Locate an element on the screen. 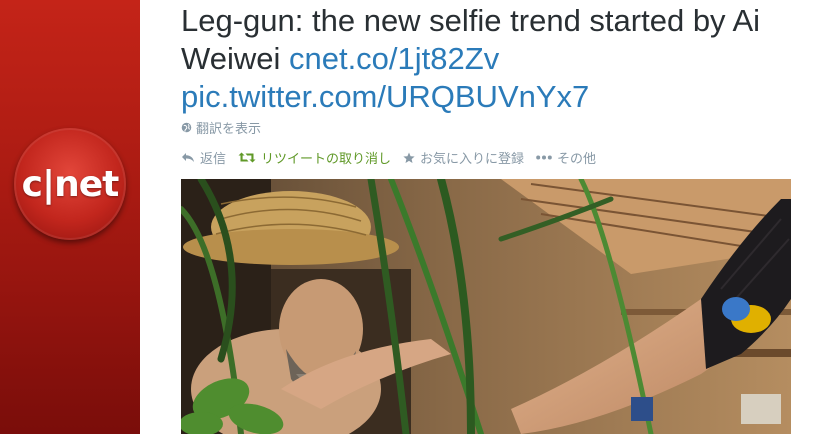 The width and height of the screenshot is (828, 434). avatar: c|net is located at coordinates (70, 184).